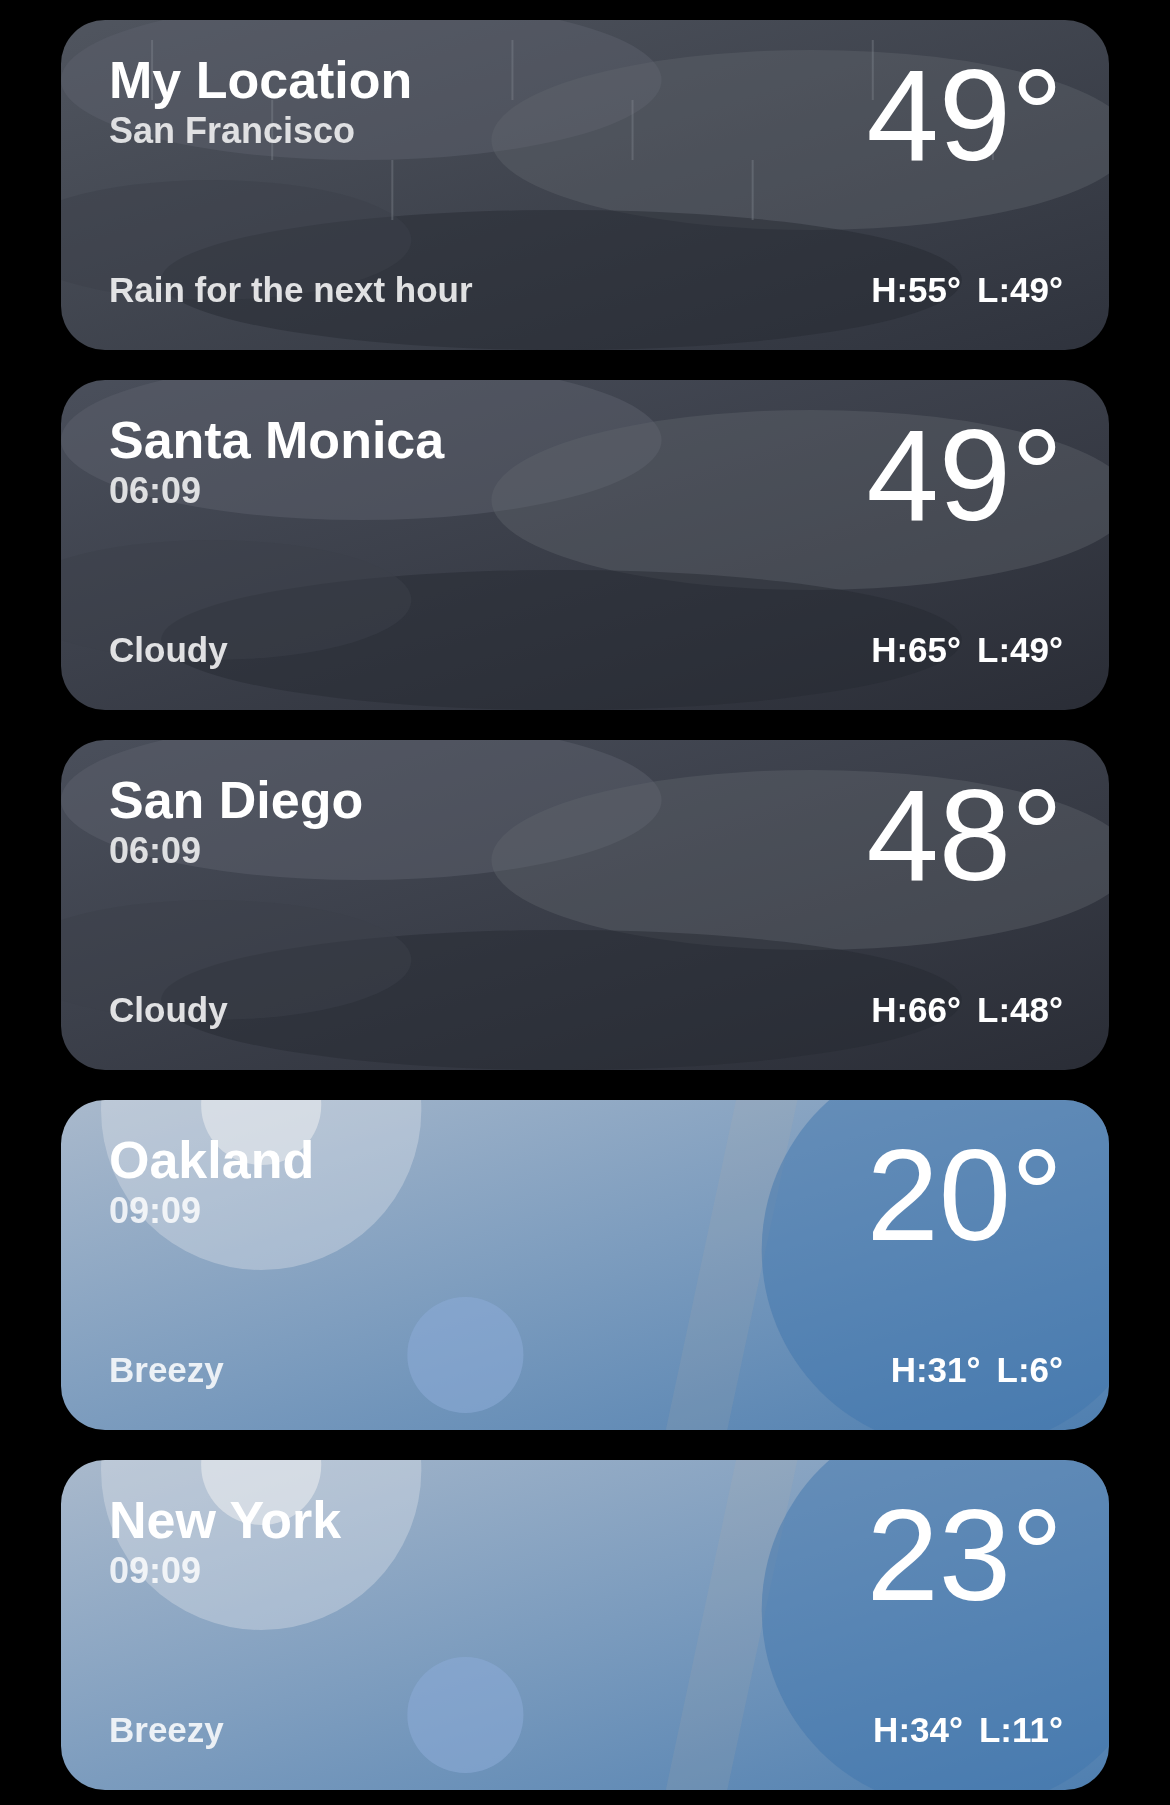 This screenshot has height=1805, width=1170. Describe the element at coordinates (225, 1521) in the screenshot. I see `location-name: New York` at that location.